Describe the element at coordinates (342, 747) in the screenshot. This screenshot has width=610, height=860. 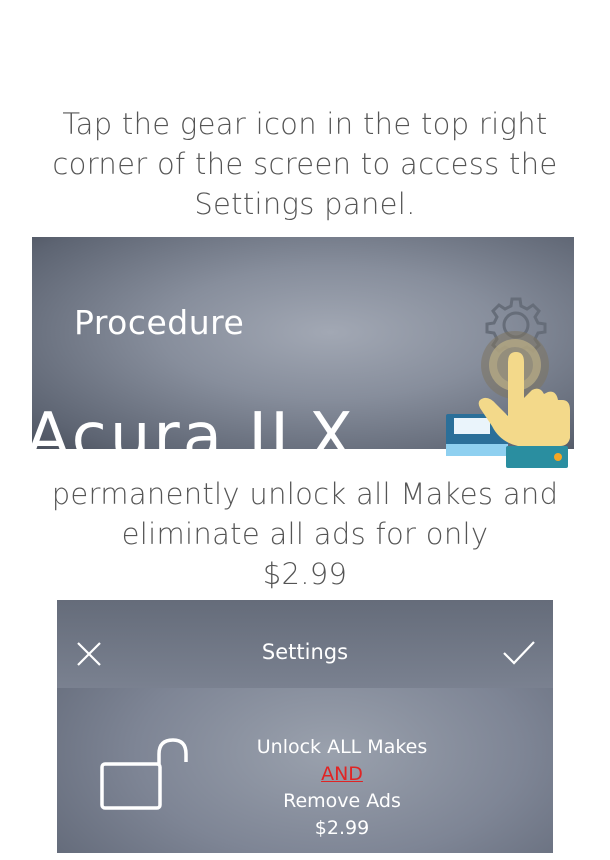
I see `offer-line-1: Unlock ALL Makes` at that location.